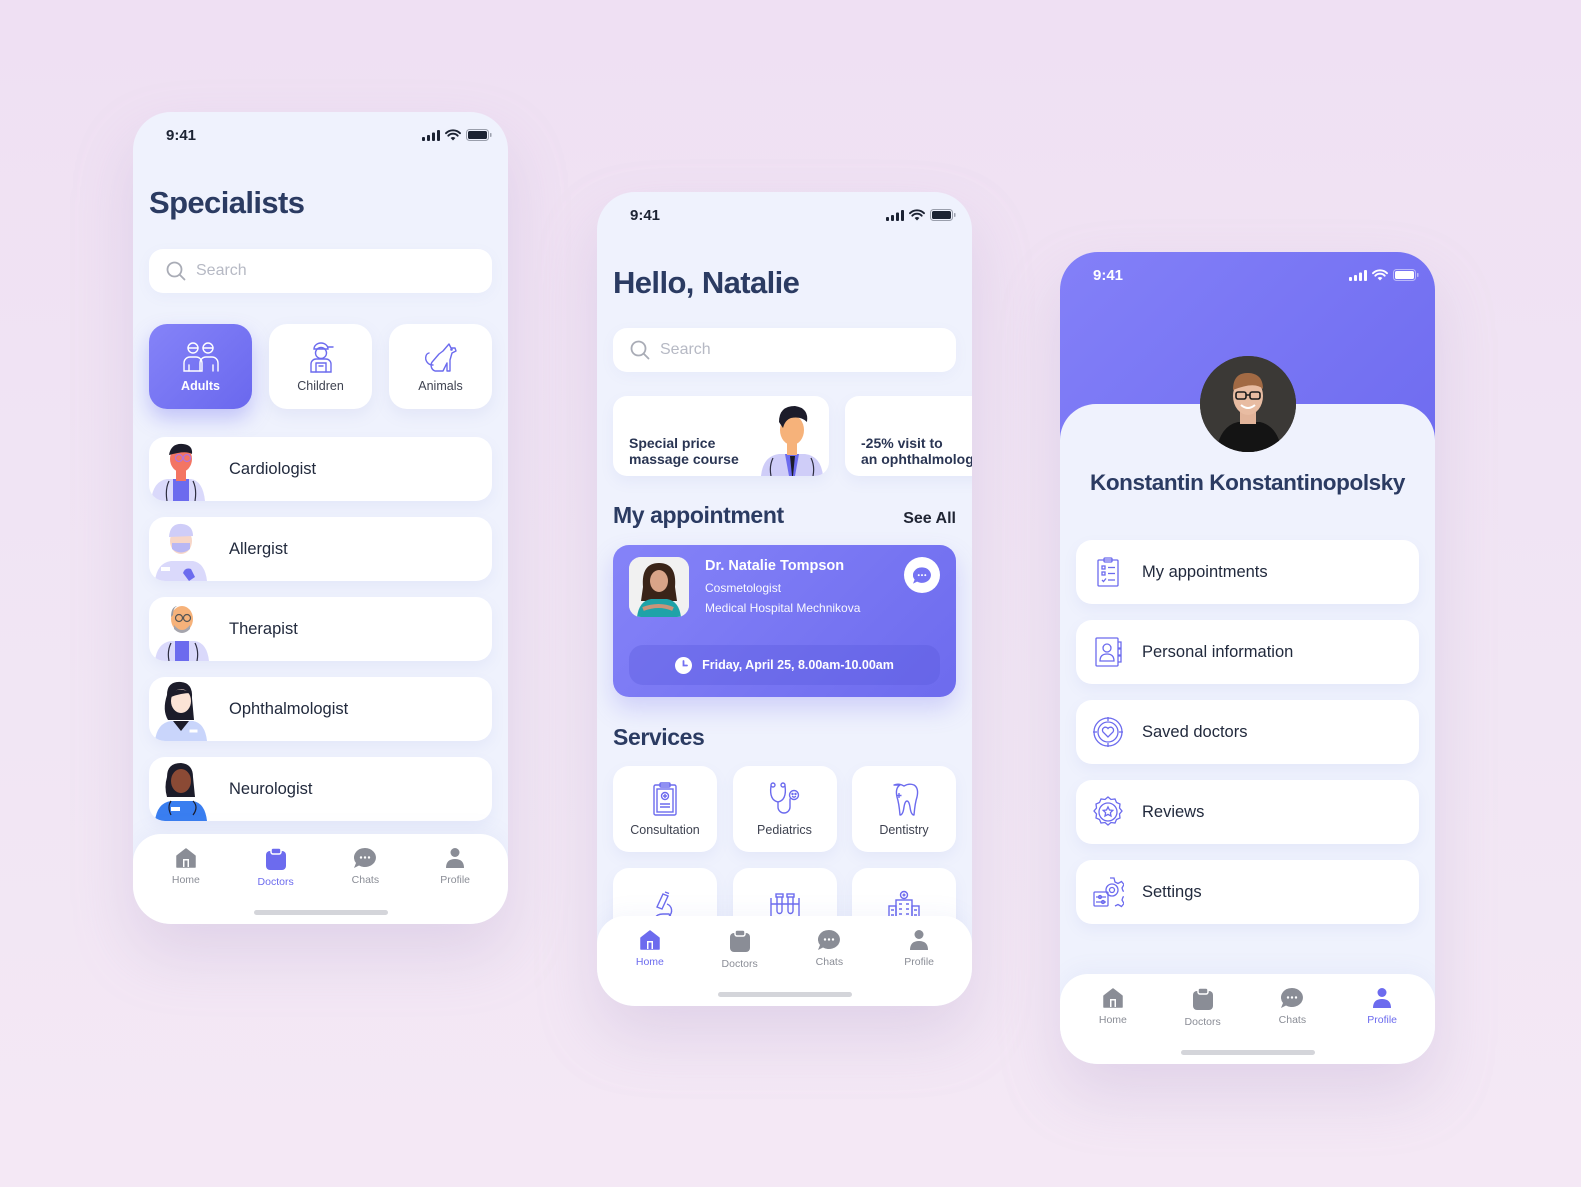 Image resolution: width=1581 pixels, height=1187 pixels. Describe the element at coordinates (320, 549) in the screenshot. I see `specialist-item-allergist: Allergist` at that location.